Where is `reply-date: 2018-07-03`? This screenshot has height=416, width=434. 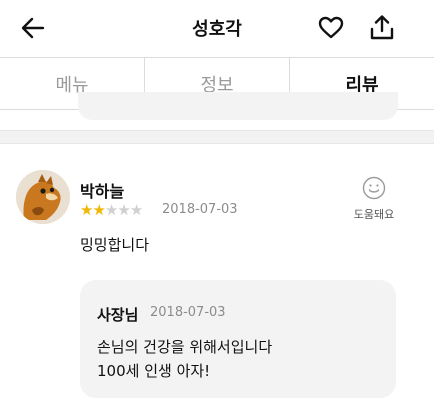
reply-date: 2018-07-03 is located at coordinates (188, 312).